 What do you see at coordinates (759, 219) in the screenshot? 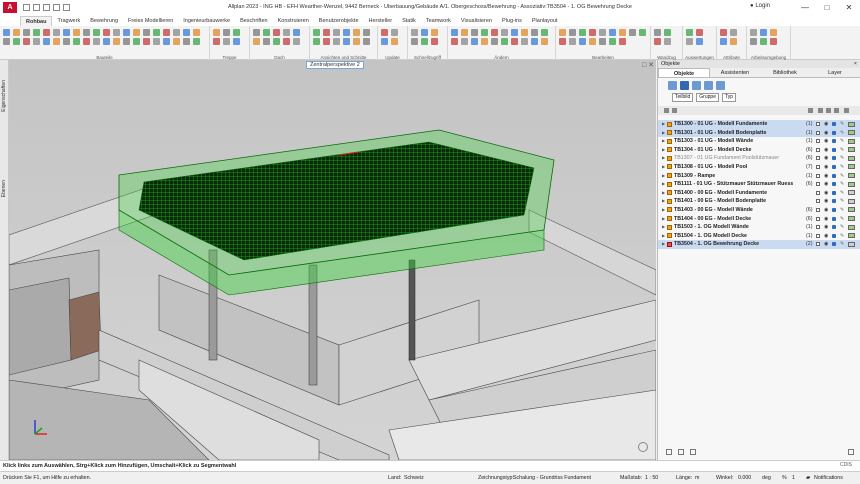
I see `tree-row: ▶ TB1404 - 00 EG - Modell Decke (6) ◉ ✎` at bounding box center [759, 219].